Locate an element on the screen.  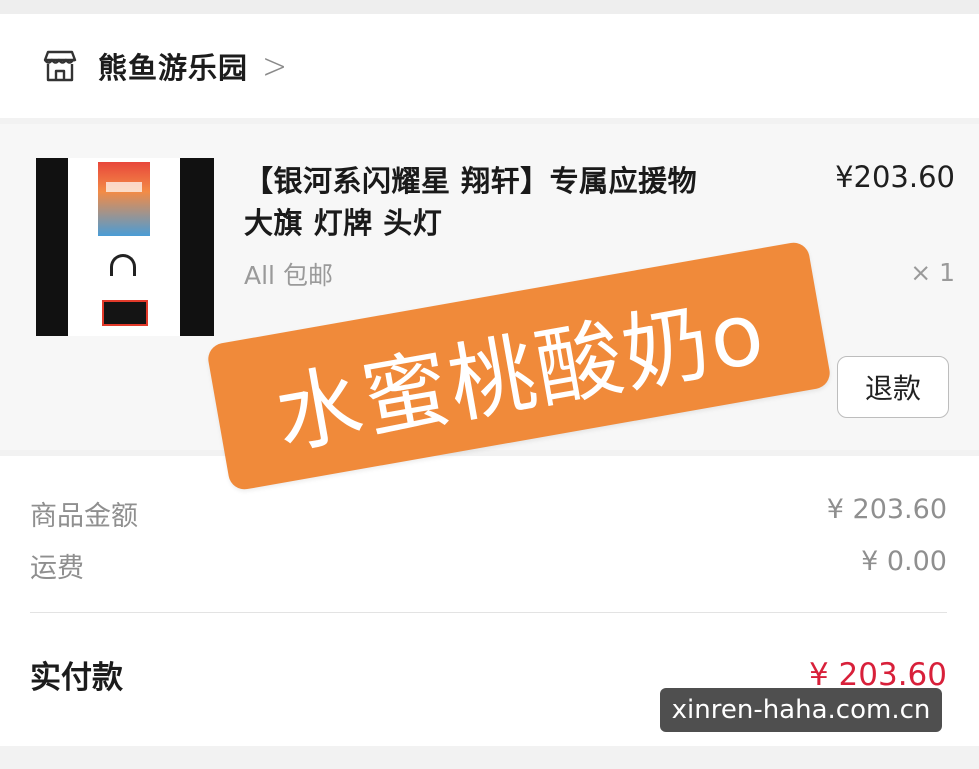
paid-label: 实付款 is located at coordinates (76, 678).